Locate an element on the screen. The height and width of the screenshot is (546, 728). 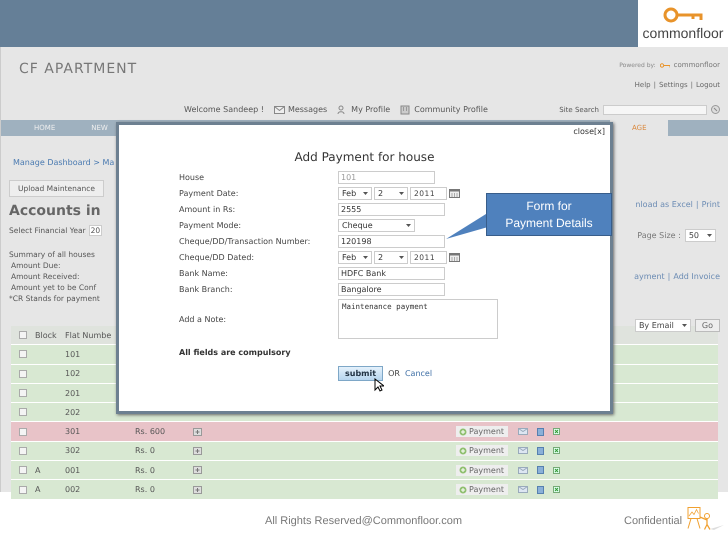
app-title: CF APARTMENT is located at coordinates (78, 70).